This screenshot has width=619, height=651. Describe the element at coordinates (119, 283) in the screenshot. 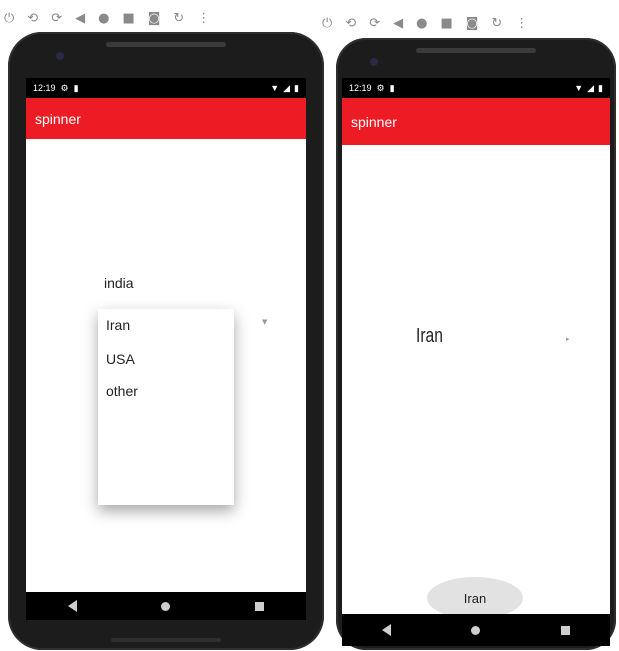

I see `spinner-option-india: india` at that location.